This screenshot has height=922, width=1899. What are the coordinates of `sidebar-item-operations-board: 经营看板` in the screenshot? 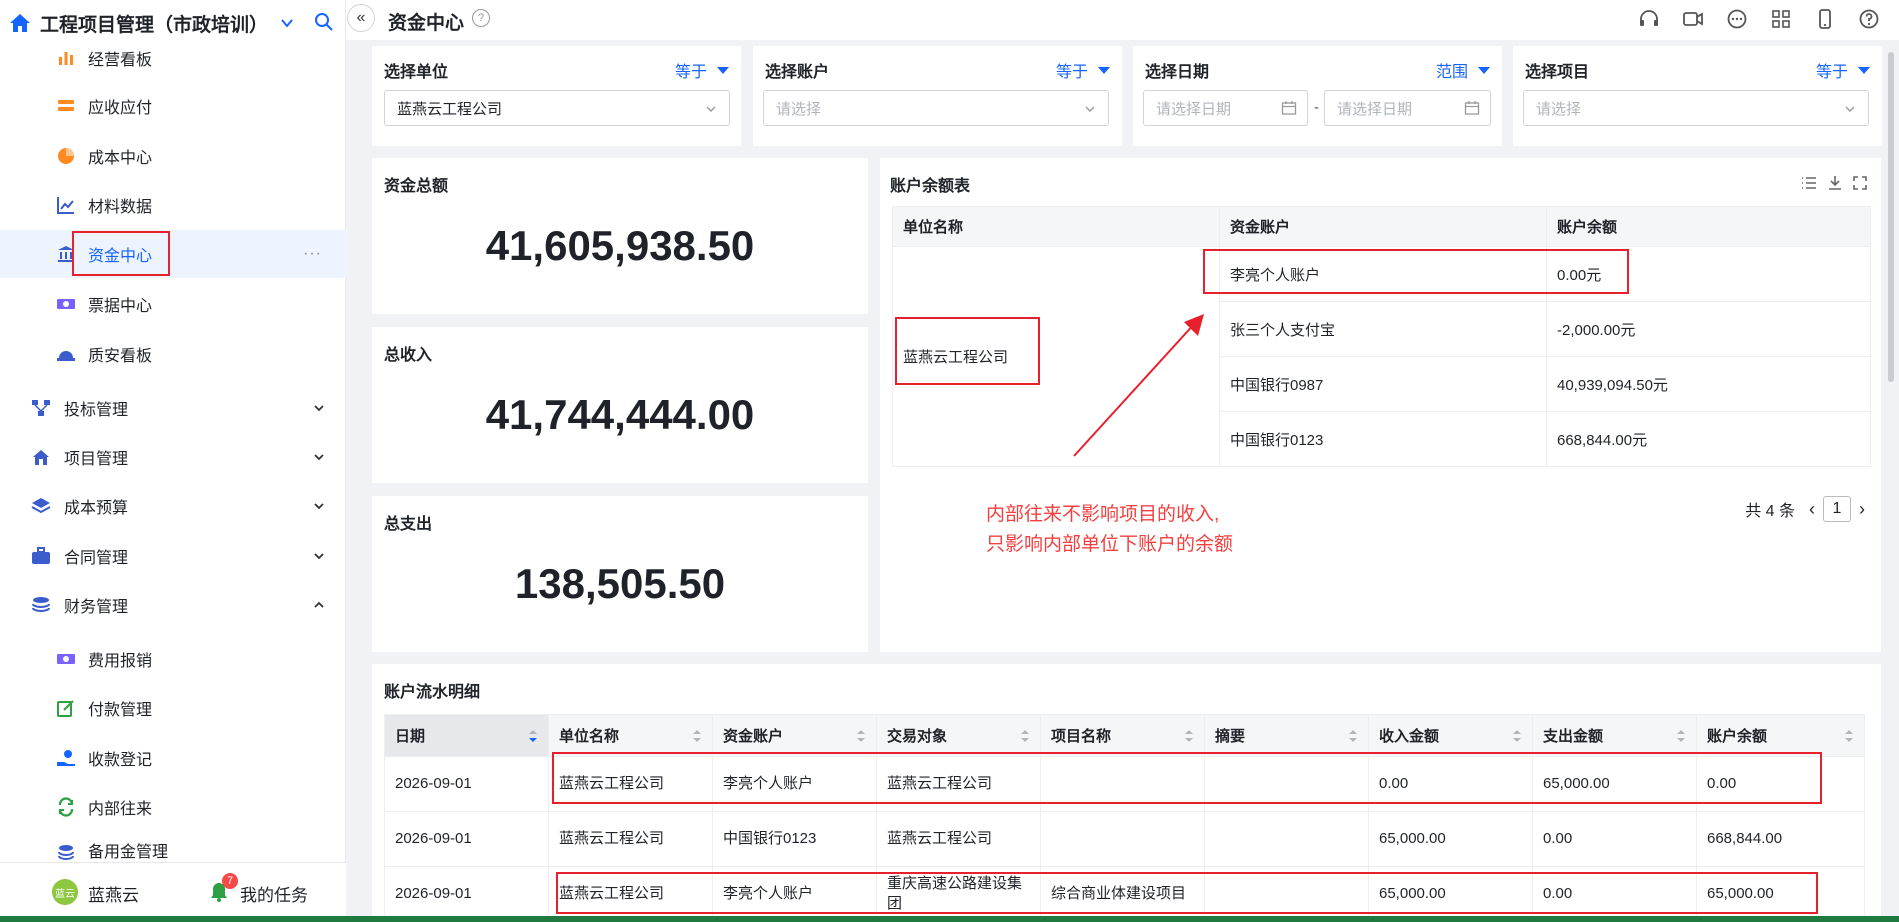 It's located at (173, 58).